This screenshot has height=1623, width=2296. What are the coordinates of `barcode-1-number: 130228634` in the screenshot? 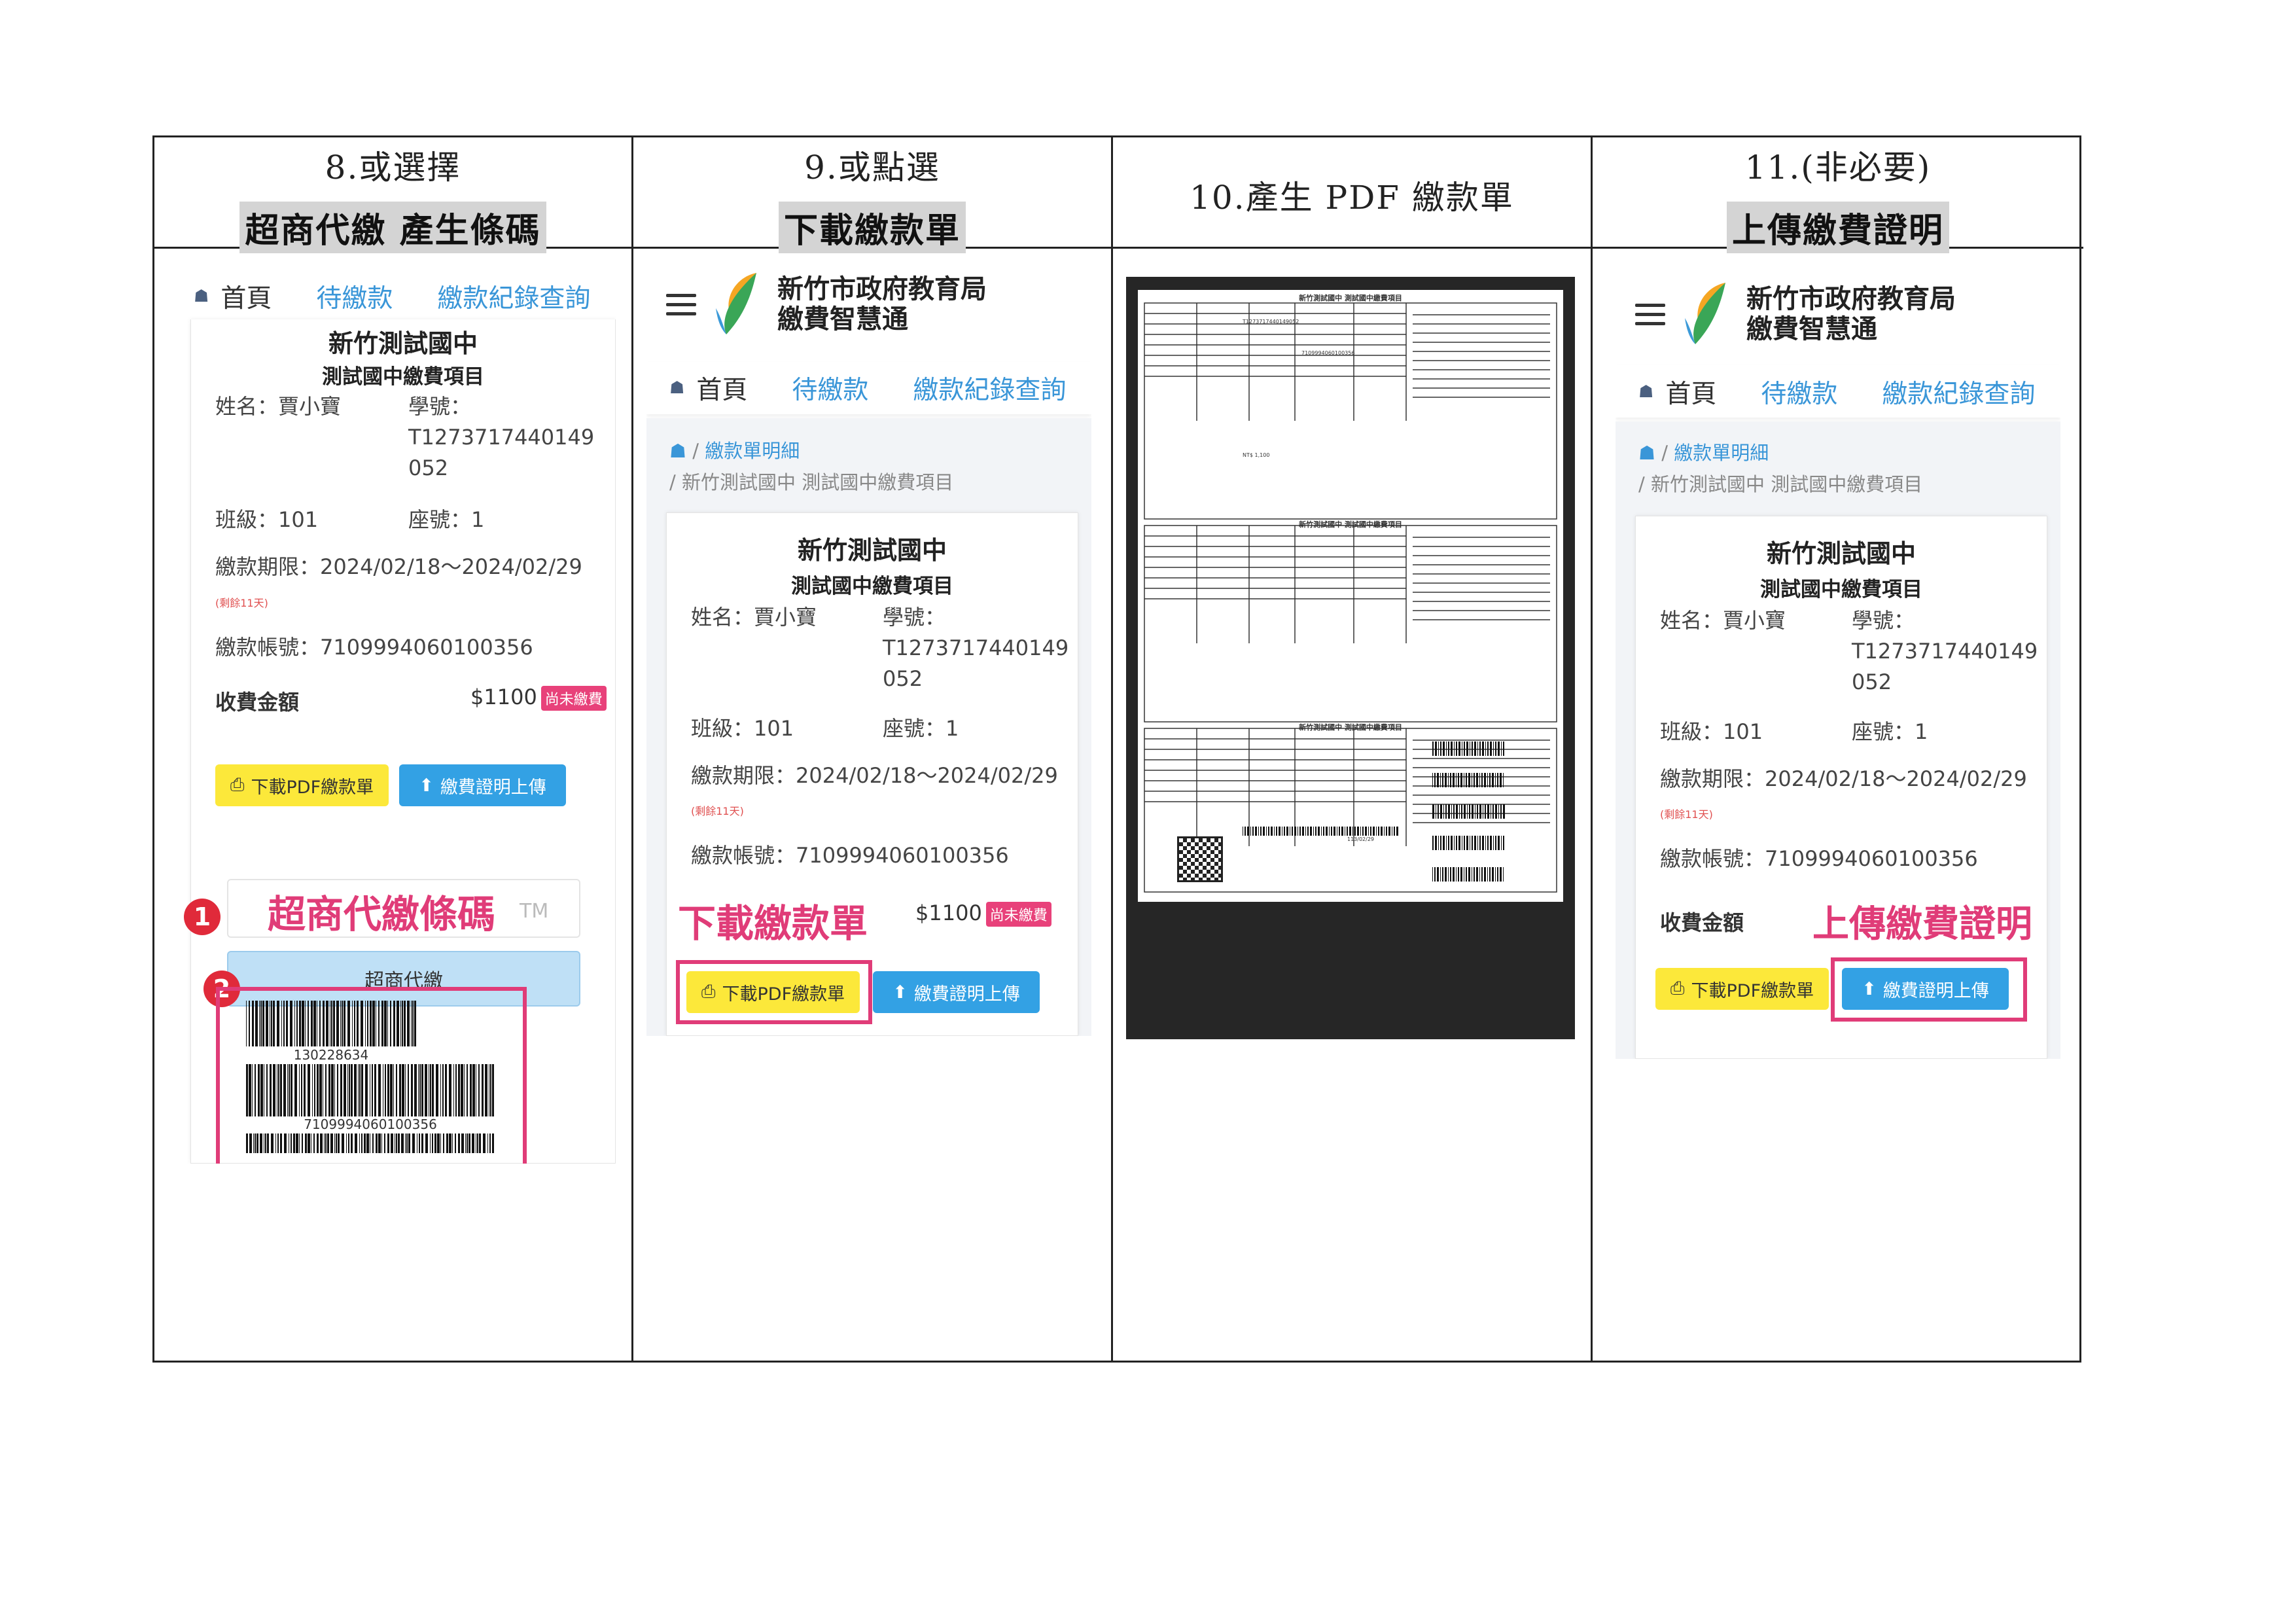 It's located at (331, 1055).